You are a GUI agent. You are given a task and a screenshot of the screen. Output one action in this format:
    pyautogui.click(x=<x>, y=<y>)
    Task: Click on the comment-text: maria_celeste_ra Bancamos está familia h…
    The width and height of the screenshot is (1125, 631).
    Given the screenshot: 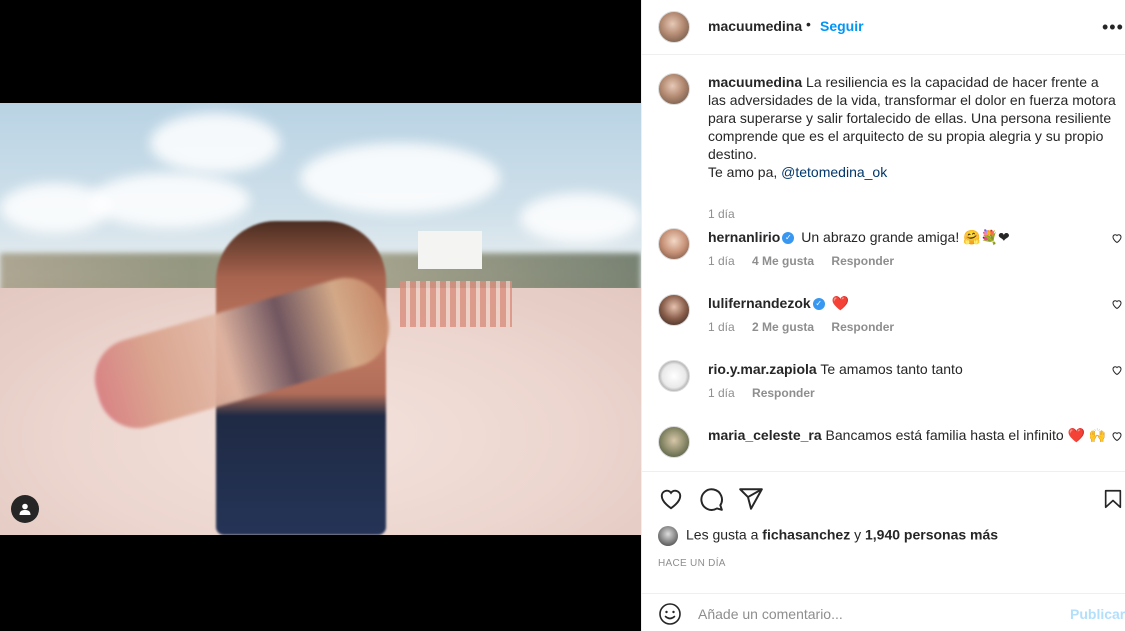 What is the action you would take?
    pyautogui.click(x=908, y=435)
    